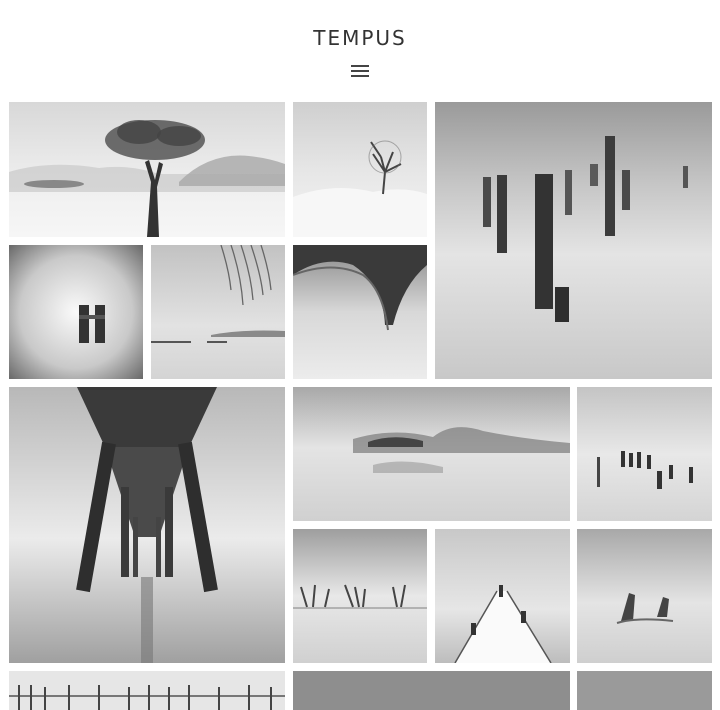 Image resolution: width=720 pixels, height=710 pixels. I want to click on gallery-photo-fence-posts-row, so click(147, 690).